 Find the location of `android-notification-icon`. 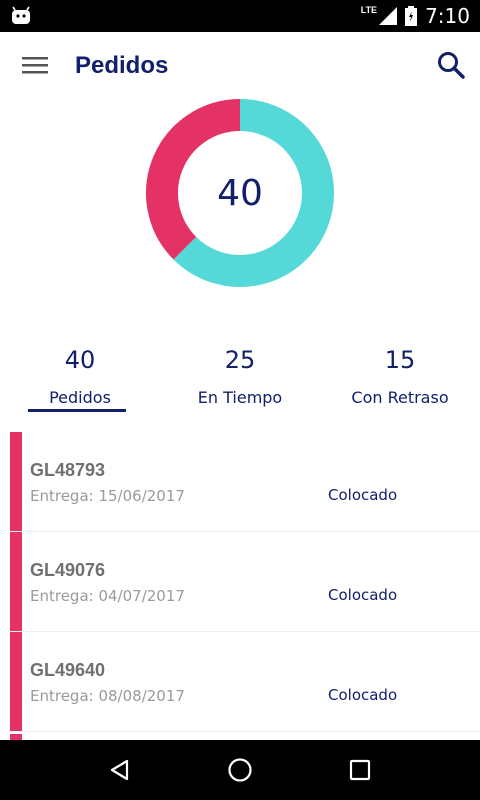

android-notification-icon is located at coordinates (21, 15).